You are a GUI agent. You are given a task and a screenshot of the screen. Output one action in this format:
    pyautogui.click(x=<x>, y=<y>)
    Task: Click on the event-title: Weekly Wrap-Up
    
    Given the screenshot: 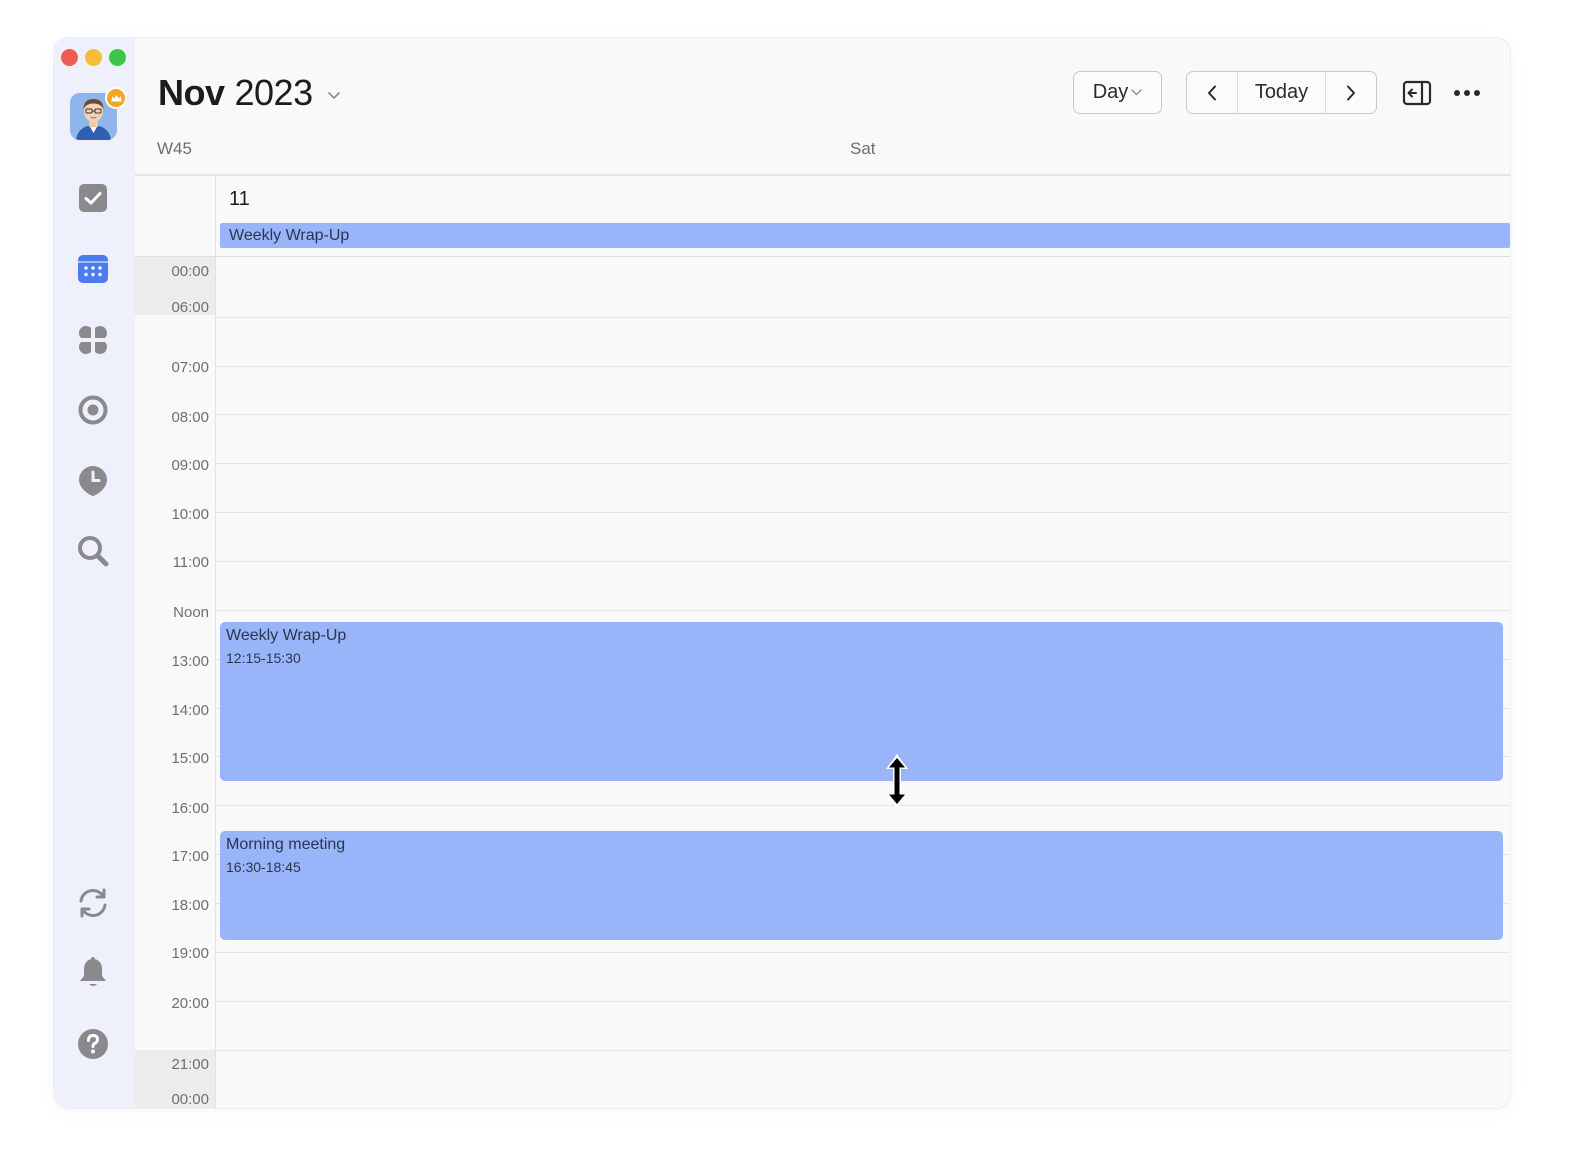 What is the action you would take?
    pyautogui.click(x=286, y=635)
    